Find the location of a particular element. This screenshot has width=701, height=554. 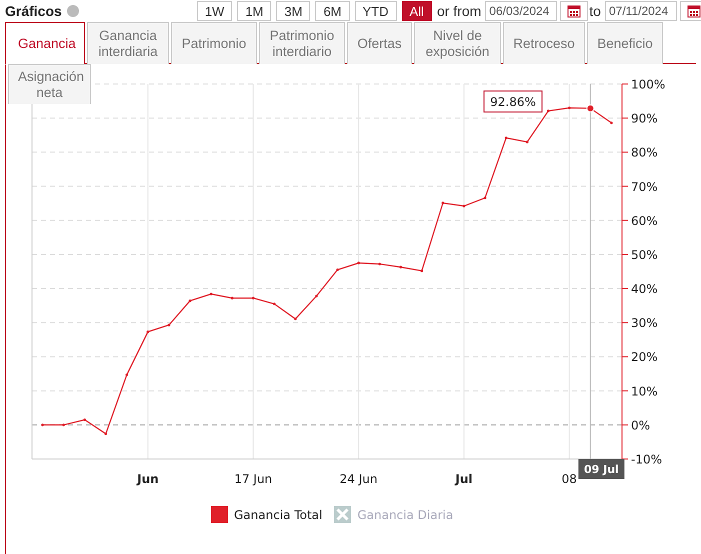

tab: Asignación neta is located at coordinates (49, 84).